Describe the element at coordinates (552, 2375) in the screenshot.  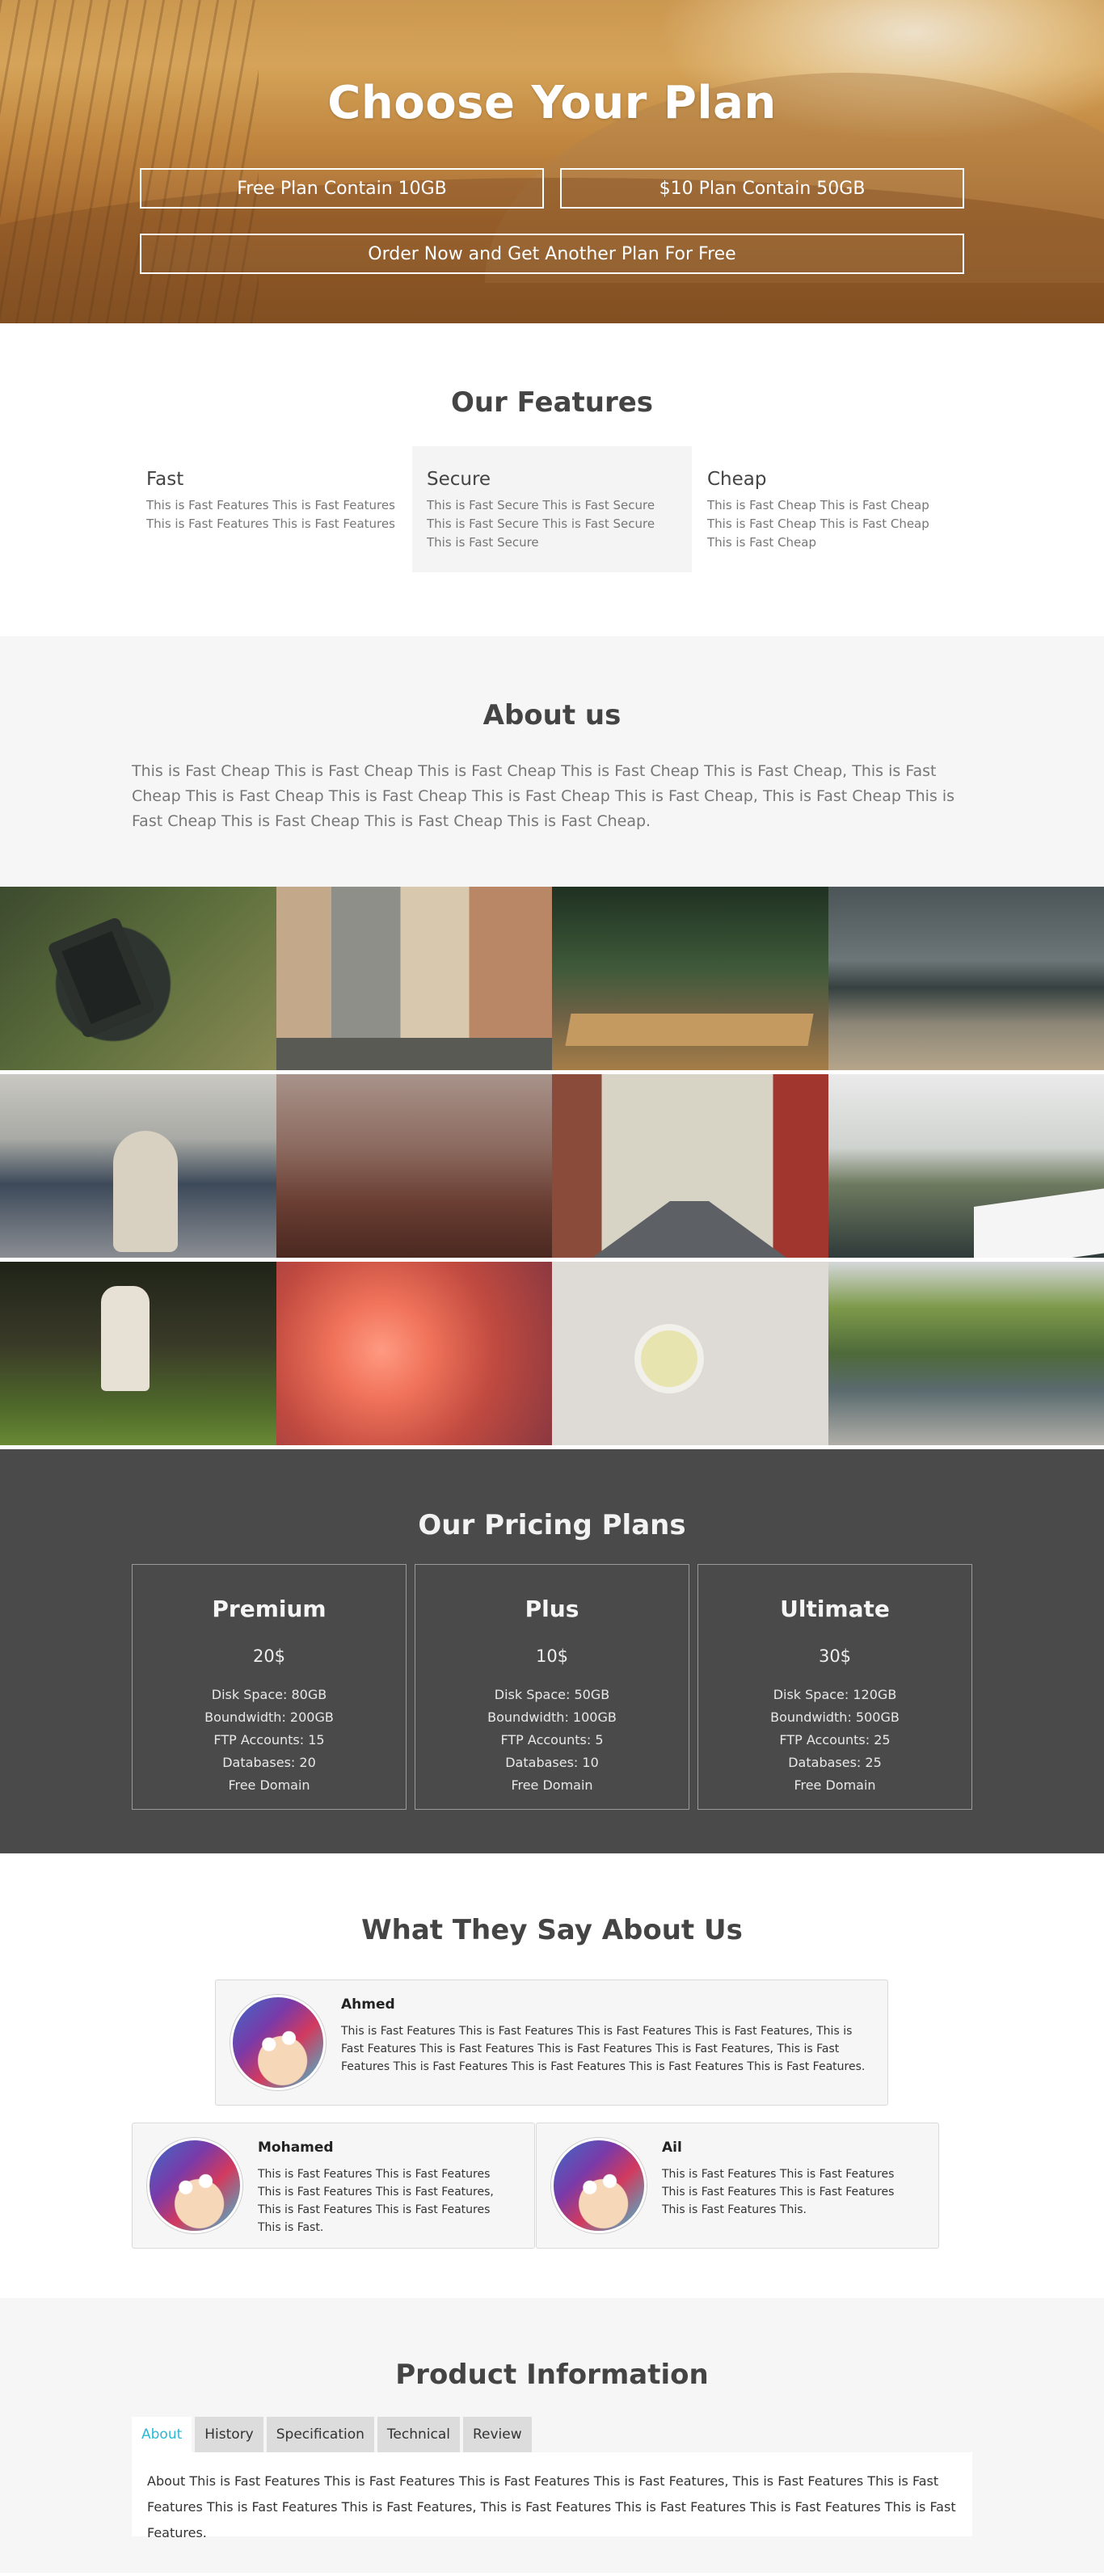
I see `product-info-title: Product Information` at that location.